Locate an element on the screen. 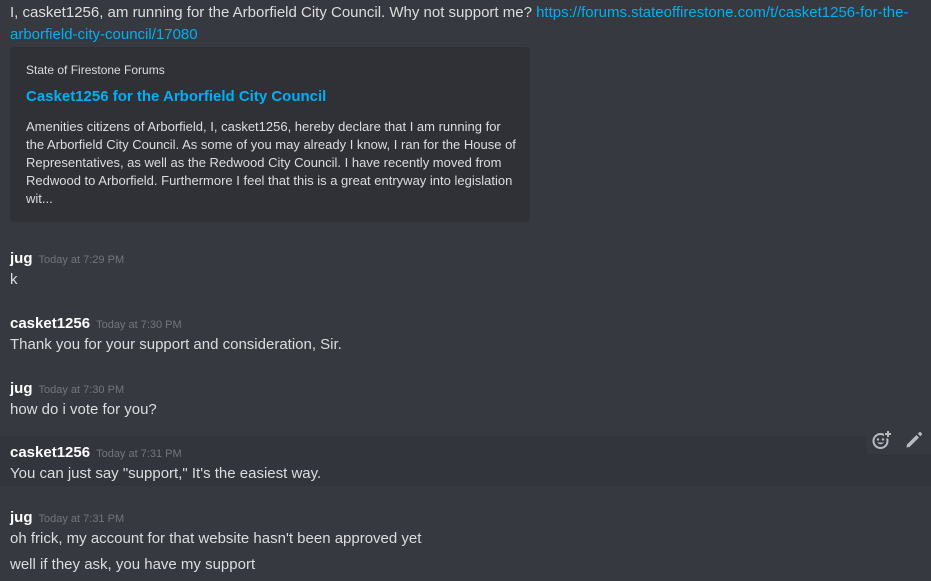  message-header: jug Today at 7:31 PM is located at coordinates (67, 518).